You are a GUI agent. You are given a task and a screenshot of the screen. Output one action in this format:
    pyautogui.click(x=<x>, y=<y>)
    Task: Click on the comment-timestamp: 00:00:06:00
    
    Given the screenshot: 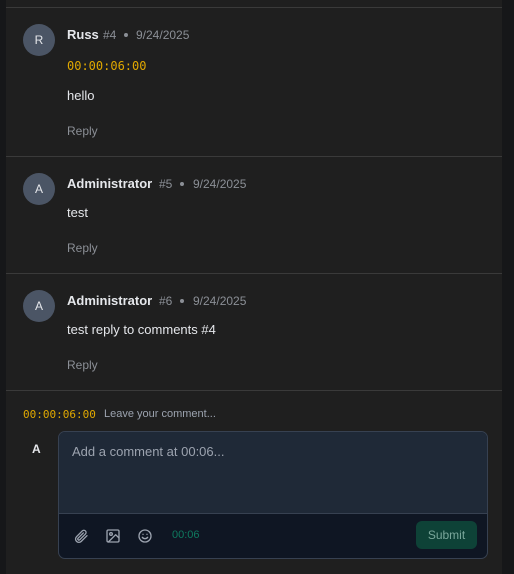 What is the action you would take?
    pyautogui.click(x=106, y=66)
    